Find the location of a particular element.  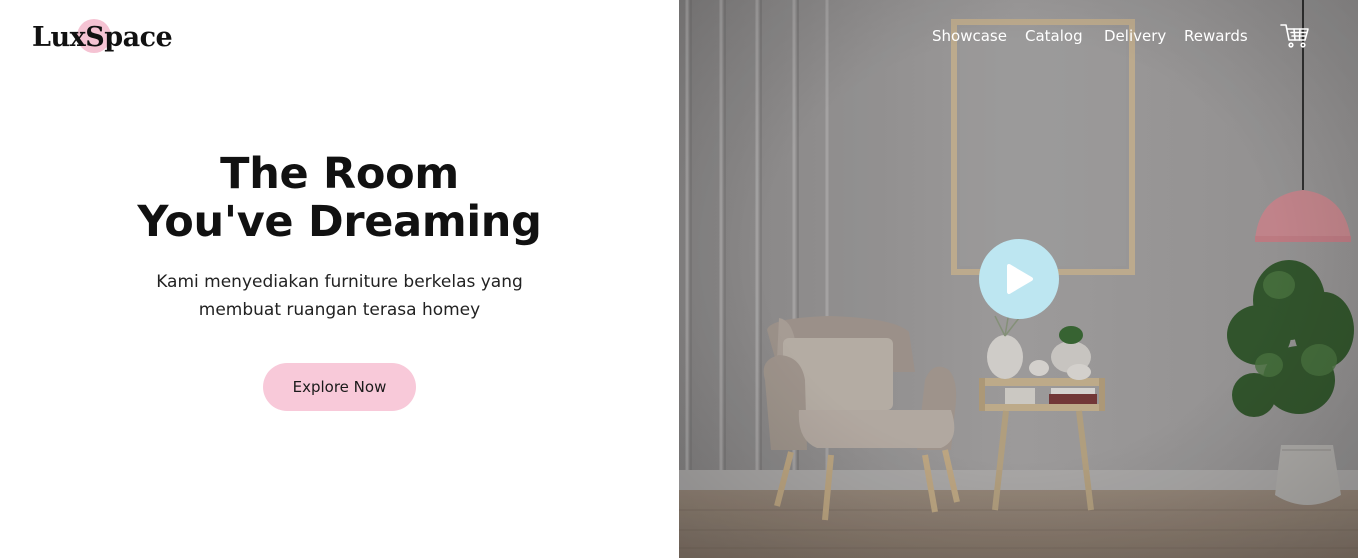

hero-subtitle-line2: membuat ruangan terasa homey is located at coordinates (339, 310).